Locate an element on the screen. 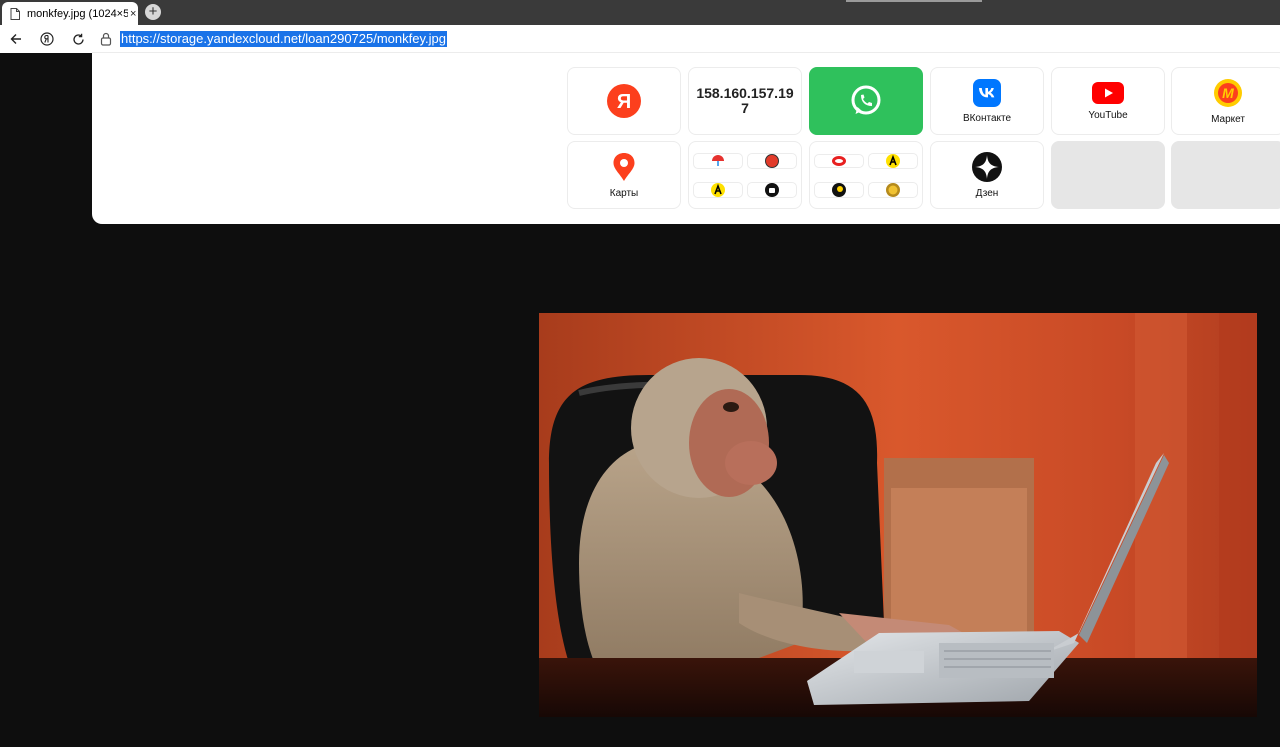 This screenshot has width=1280, height=747. yandex-icon: Я is located at coordinates (624, 101).